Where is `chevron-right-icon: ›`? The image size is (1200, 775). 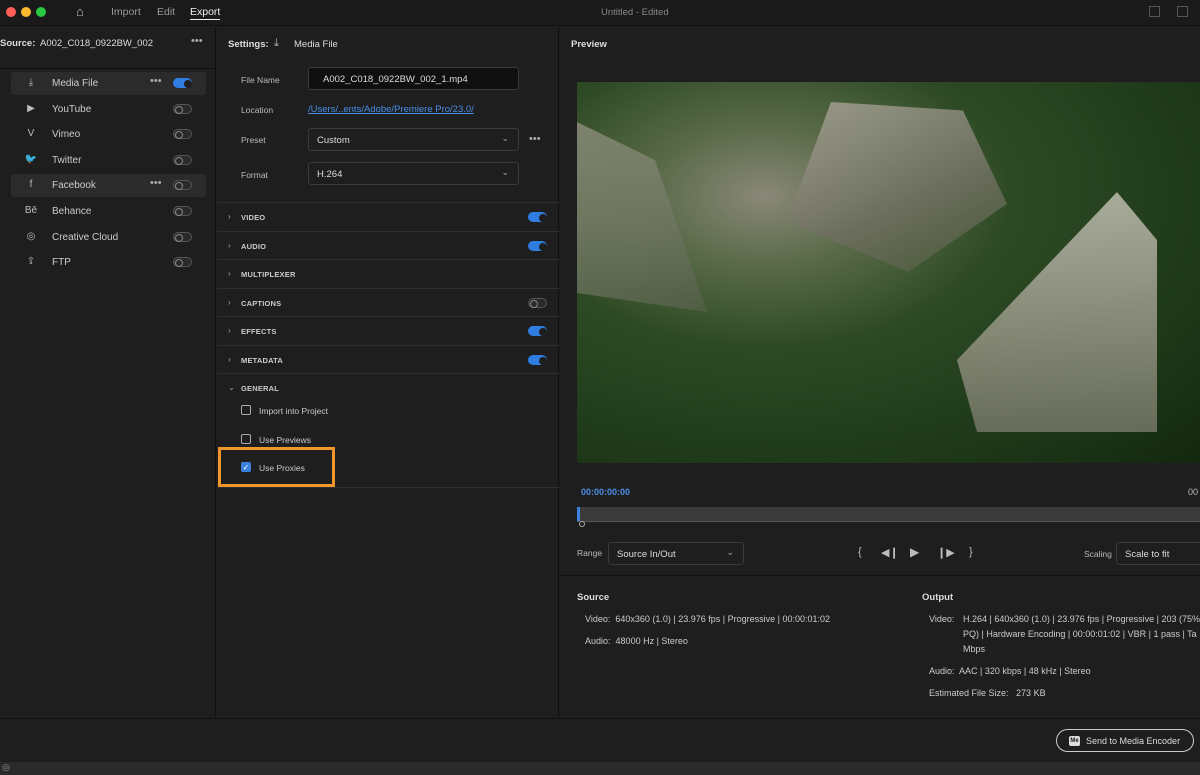
chevron-right-icon: › is located at coordinates (229, 245).